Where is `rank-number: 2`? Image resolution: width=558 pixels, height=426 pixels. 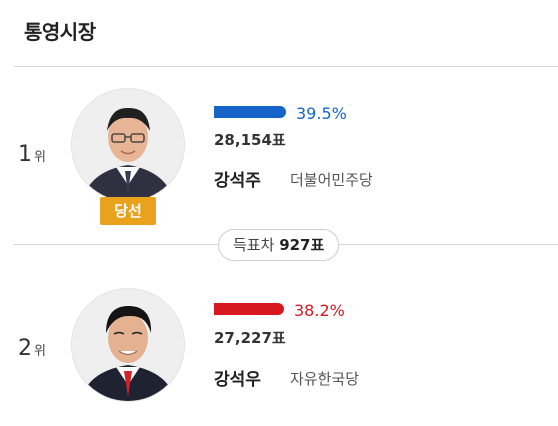 rank-number: 2 is located at coordinates (25, 348).